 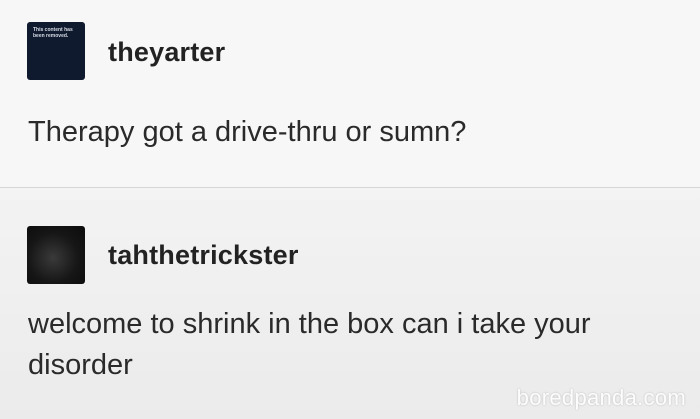 What do you see at coordinates (53, 33) in the screenshot?
I see `avatar-removed-notice: This content has been removed.` at bounding box center [53, 33].